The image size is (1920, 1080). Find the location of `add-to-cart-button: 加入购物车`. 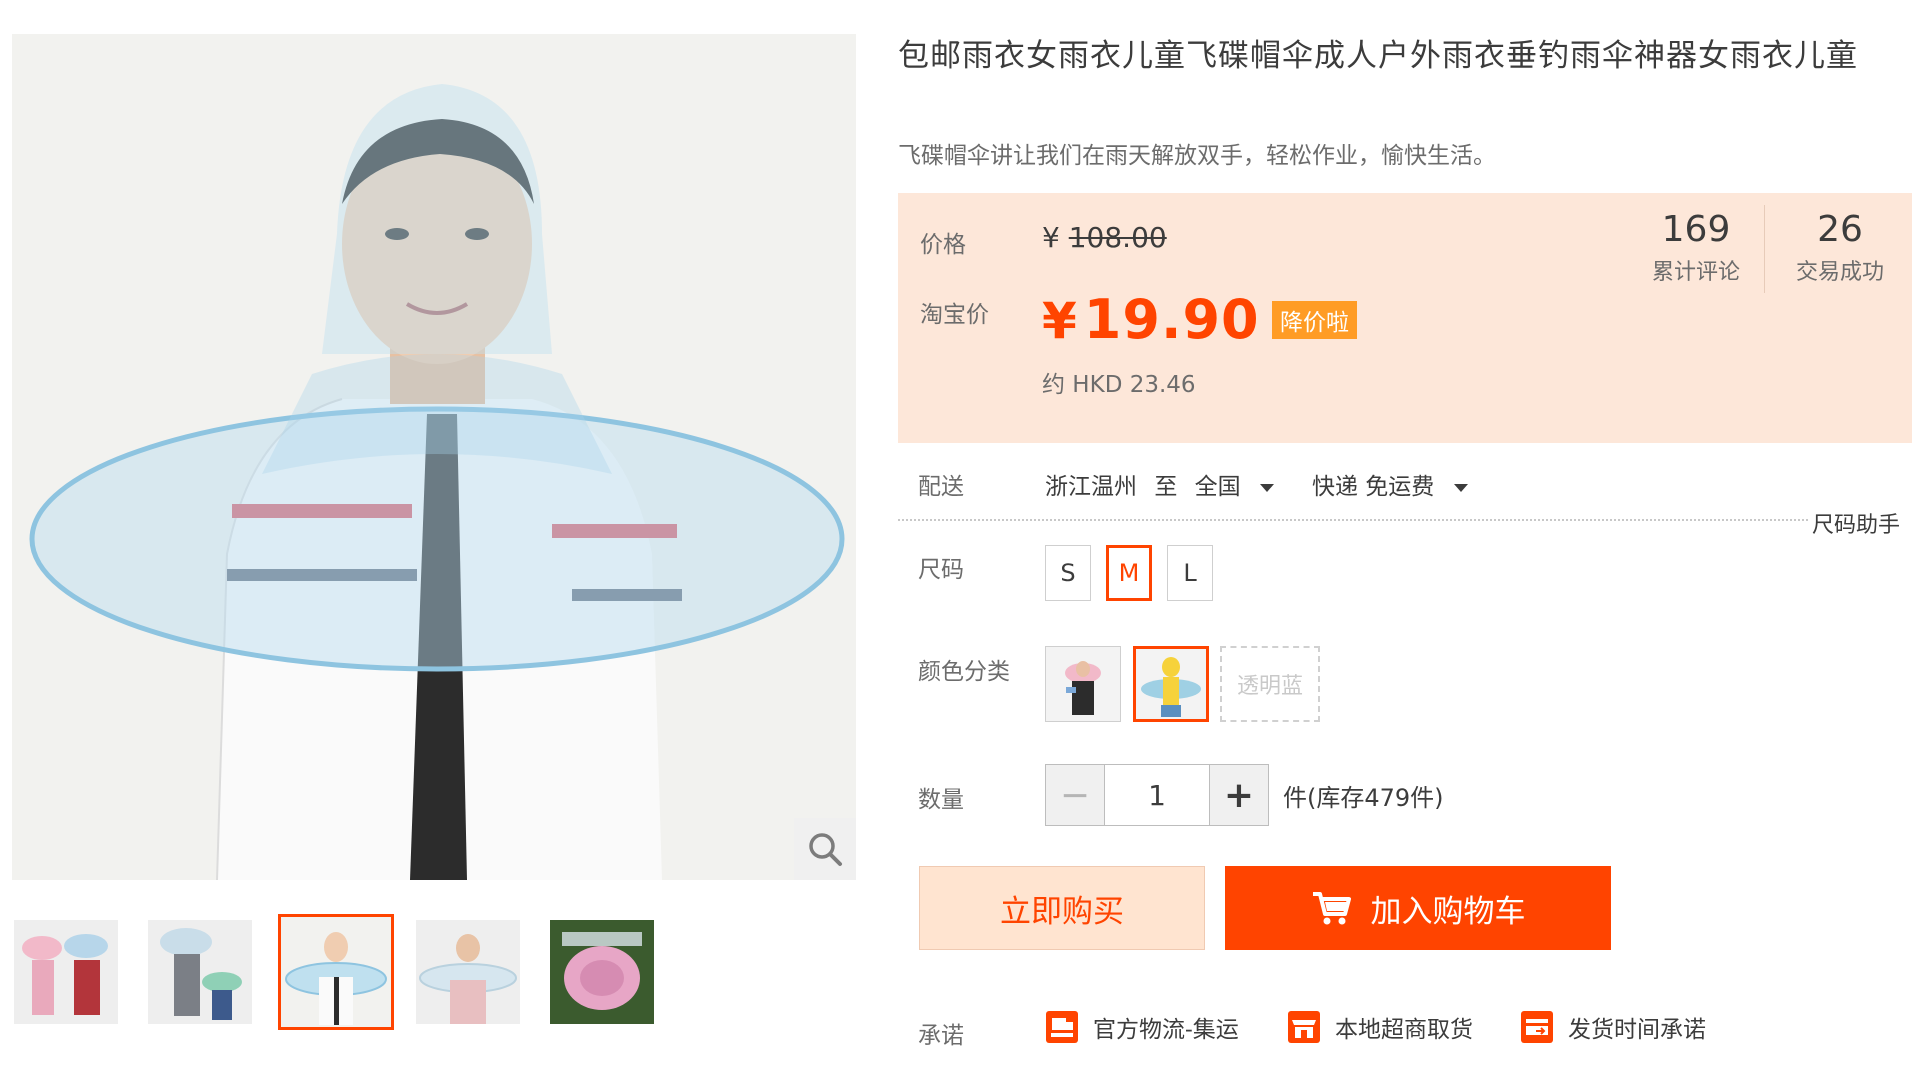

add-to-cart-button: 加入购物车 is located at coordinates (1418, 908).